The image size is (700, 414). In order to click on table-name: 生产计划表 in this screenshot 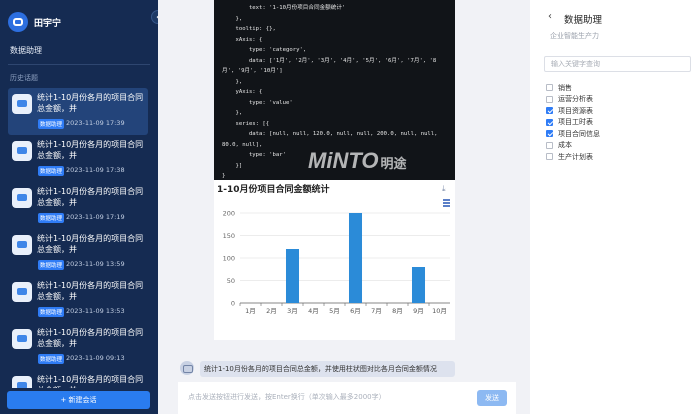, I will do `click(575, 156)`.